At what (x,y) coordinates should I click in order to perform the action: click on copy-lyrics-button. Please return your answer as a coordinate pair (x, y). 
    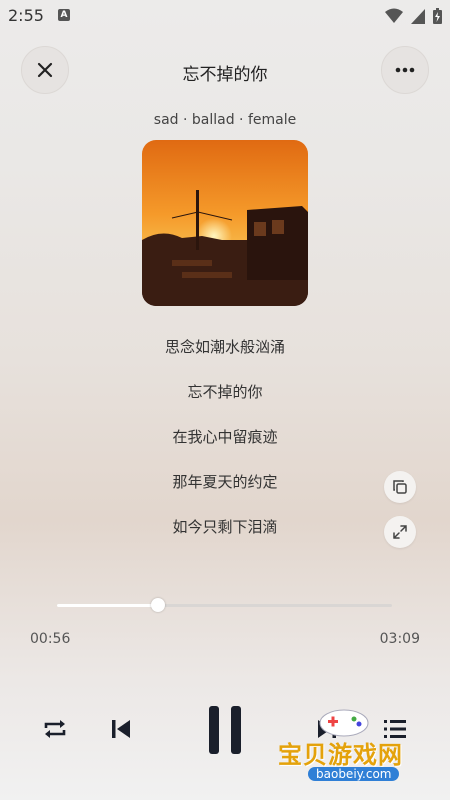
    Looking at the image, I should click on (400, 487).